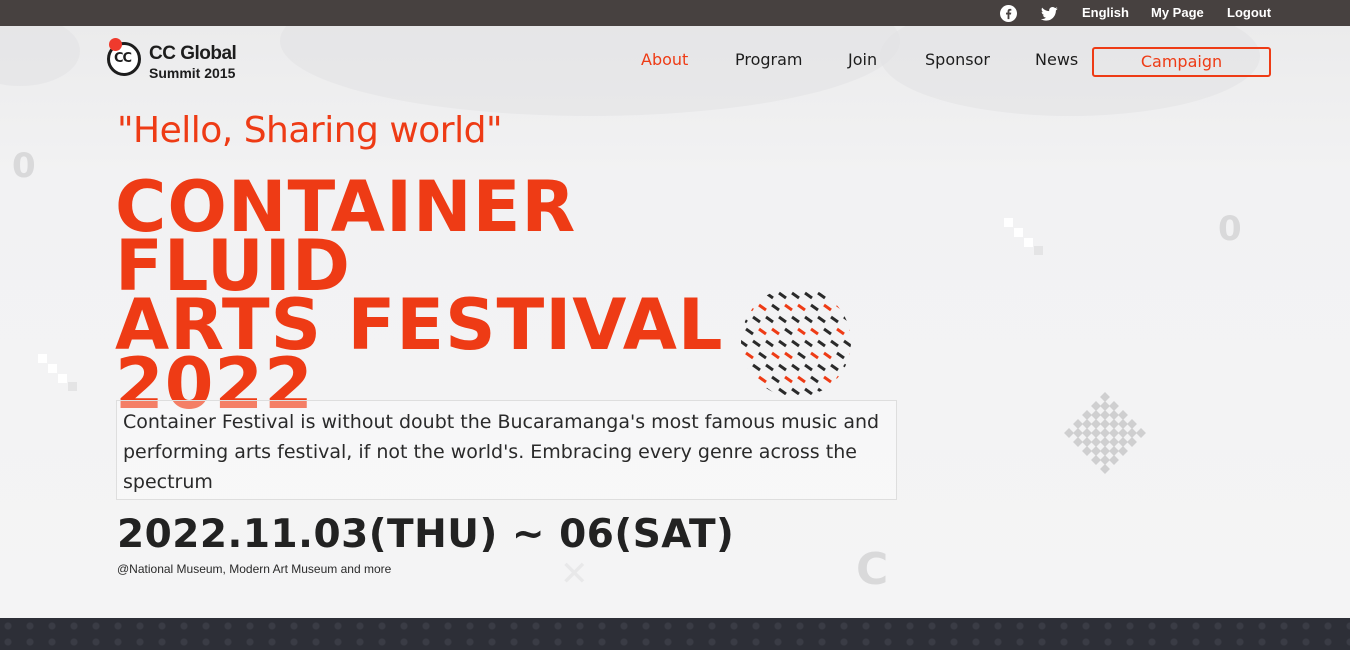 This screenshot has width=1350, height=650. What do you see at coordinates (1056, 60) in the screenshot?
I see `nav-news: News` at bounding box center [1056, 60].